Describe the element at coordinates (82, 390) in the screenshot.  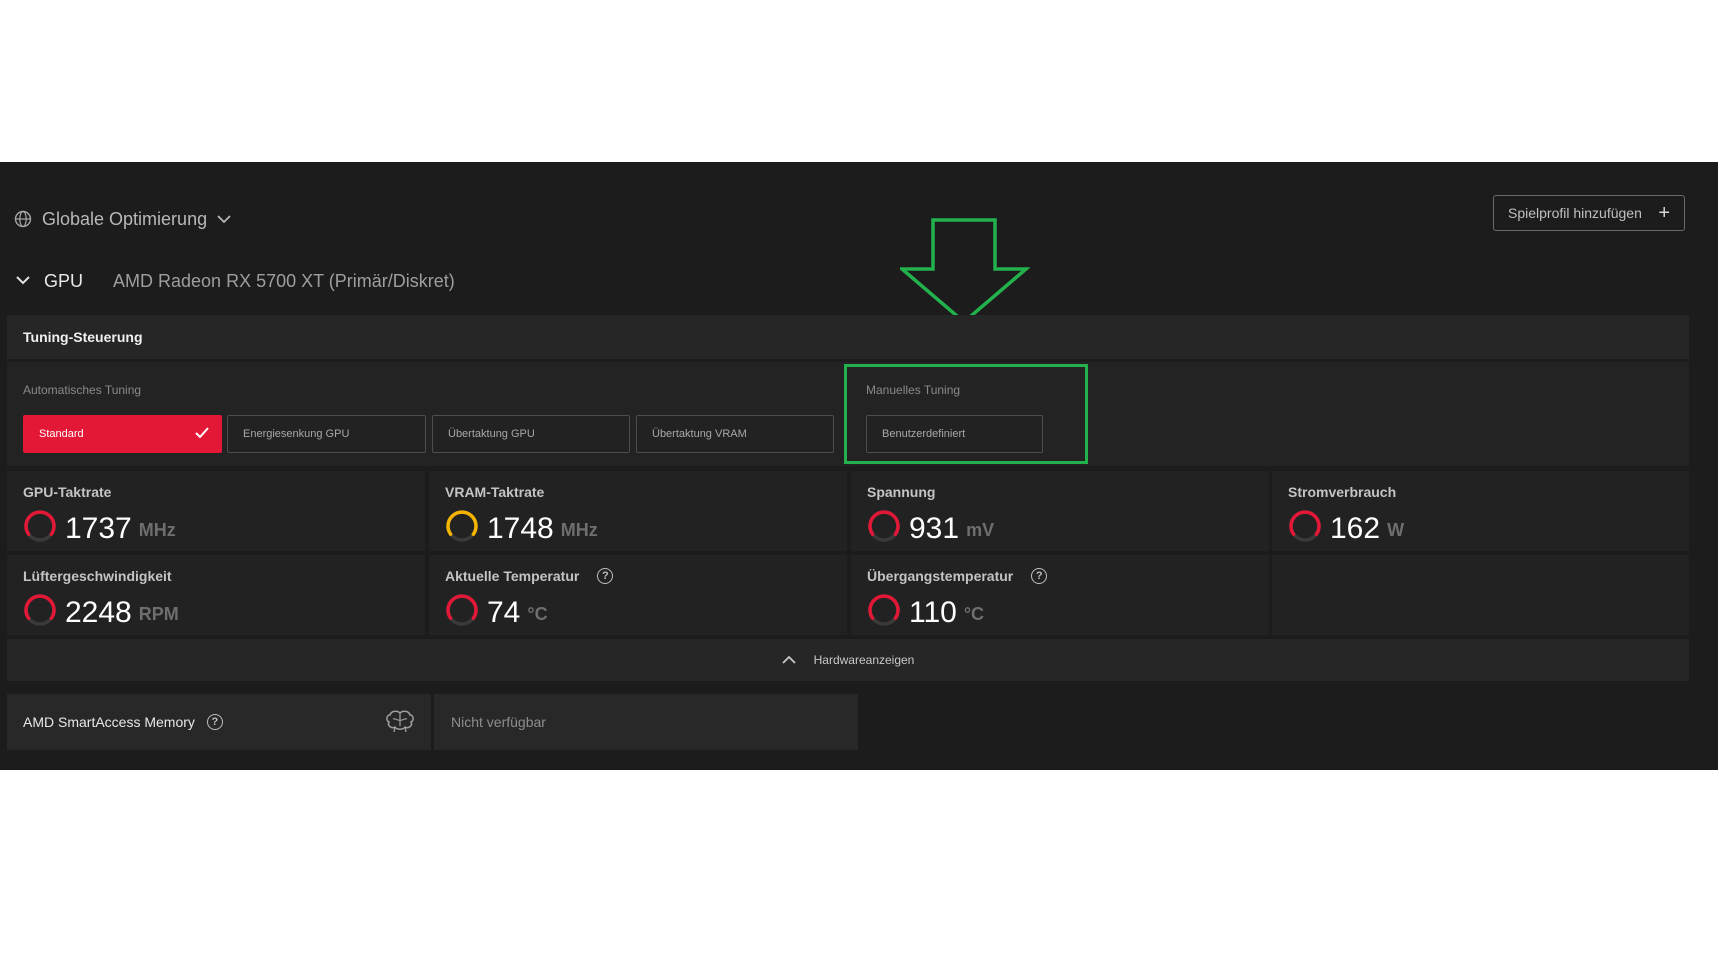
I see `auto-tuning-label: Automatisches Tuning` at that location.